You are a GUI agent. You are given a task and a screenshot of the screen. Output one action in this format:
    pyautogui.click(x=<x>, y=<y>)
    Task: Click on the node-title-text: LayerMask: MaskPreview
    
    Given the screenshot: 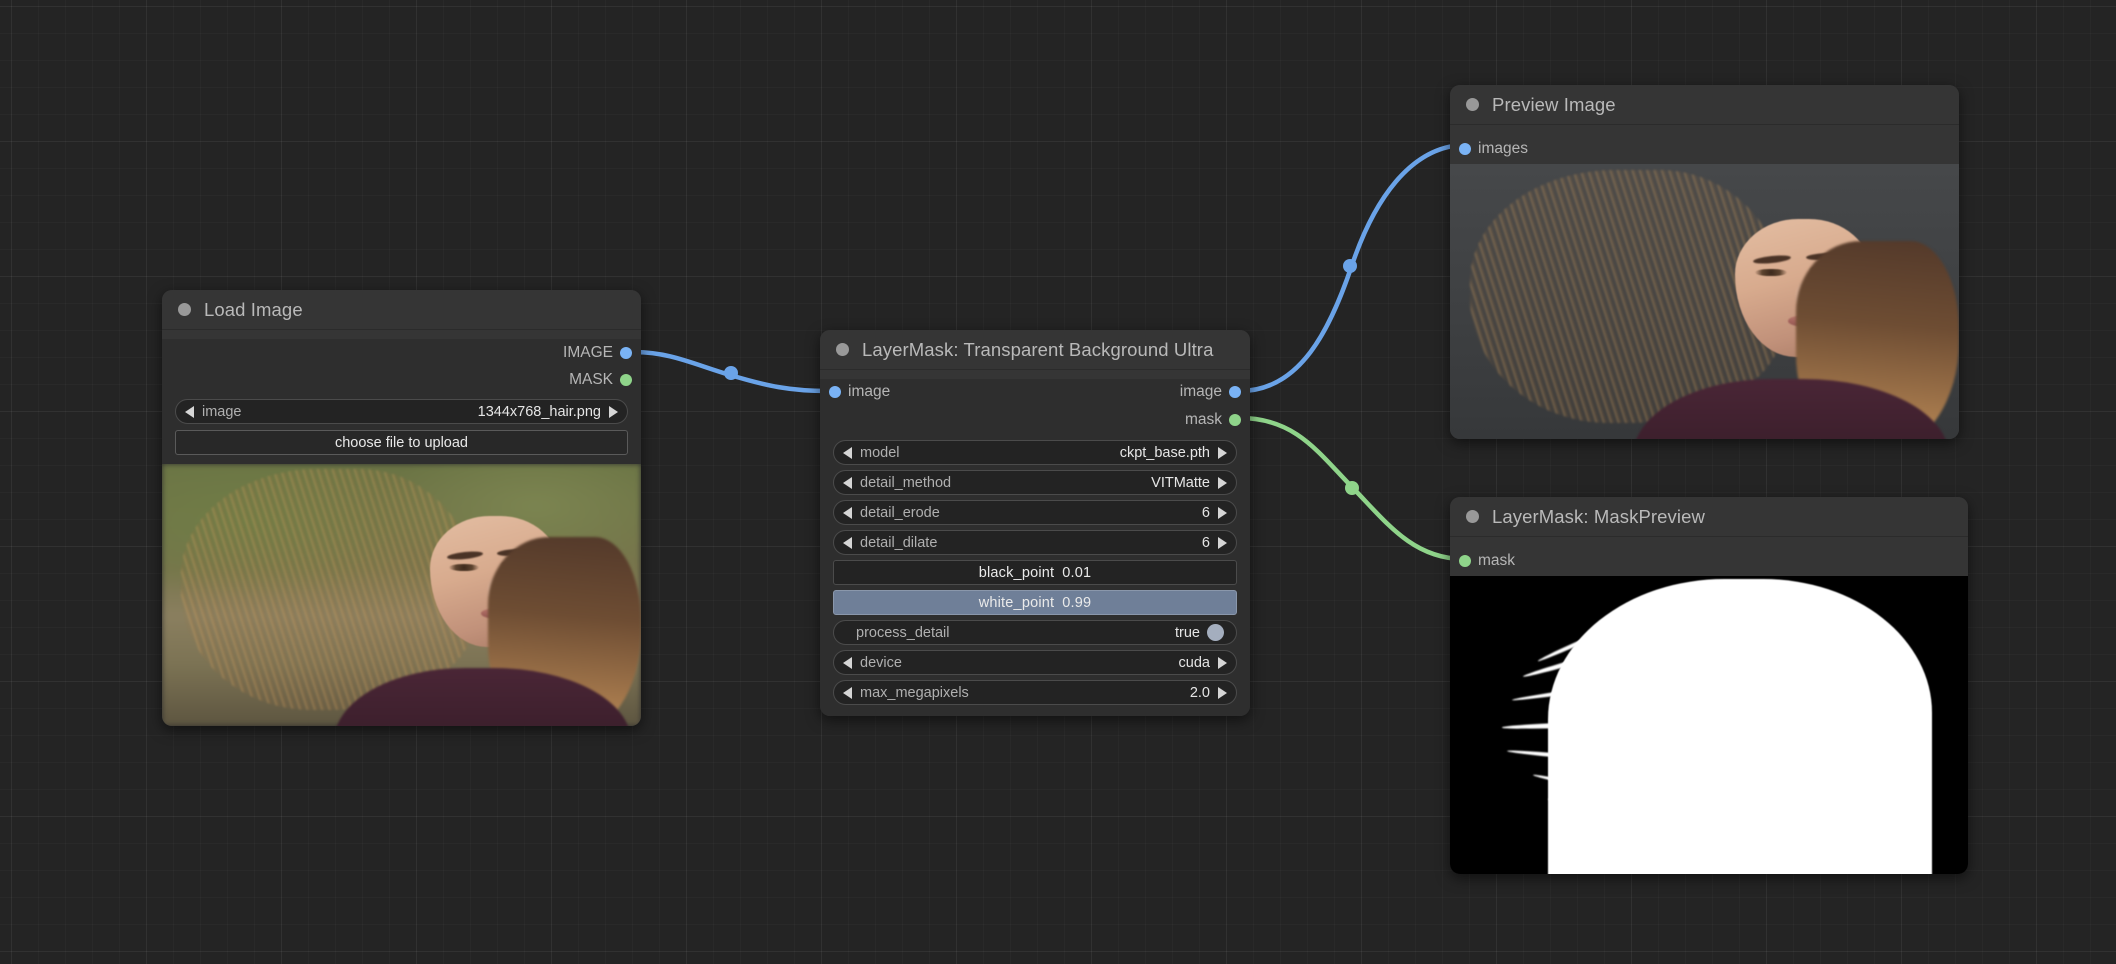 What is the action you would take?
    pyautogui.click(x=1598, y=516)
    